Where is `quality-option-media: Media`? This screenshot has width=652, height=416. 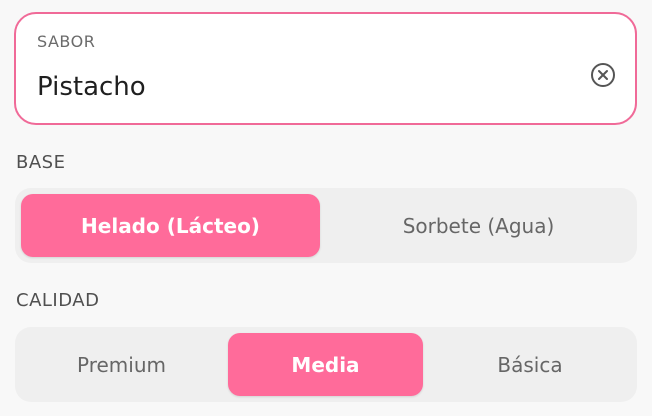
quality-option-media: Media is located at coordinates (325, 364).